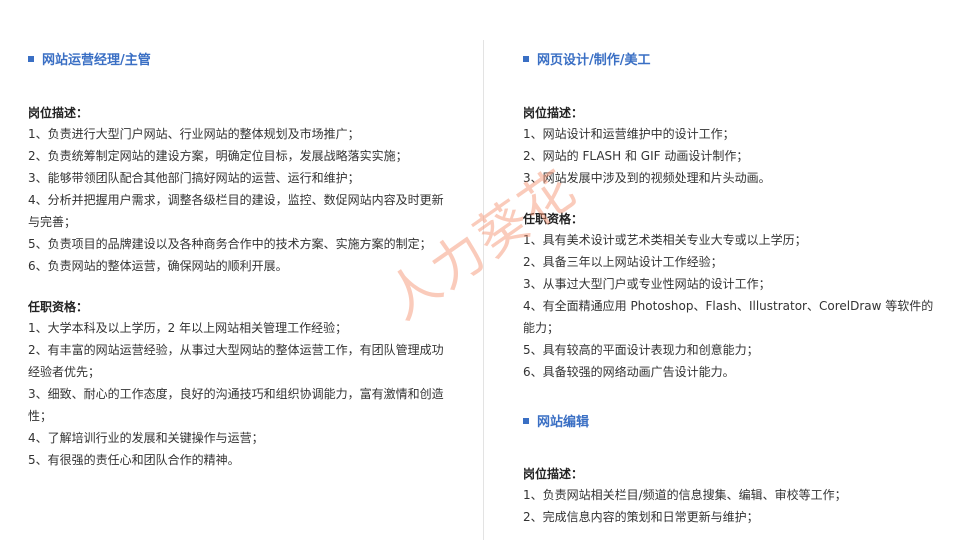 Image resolution: width=974 pixels, height=553 pixels. What do you see at coordinates (188, 328) in the screenshot?
I see `list-item: 1、大学本科及以上学历，2 年以上网站相关管理工作经验；` at bounding box center [188, 328].